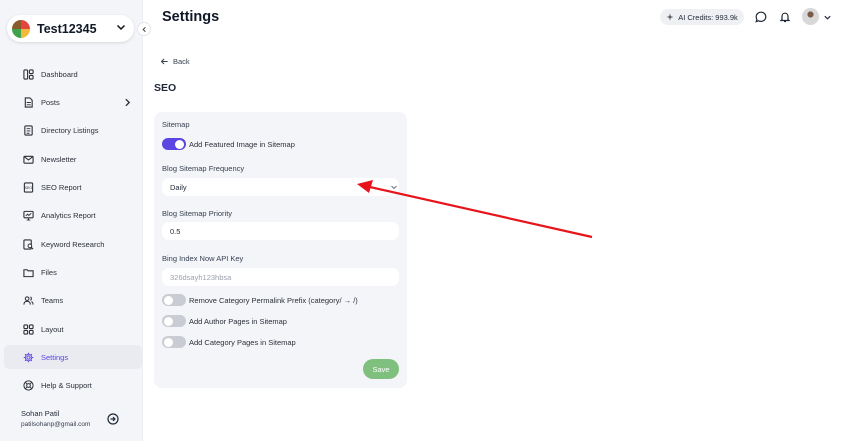 Image resolution: width=850 pixels, height=441 pixels. What do you see at coordinates (785, 17) in the screenshot?
I see `bell-icon` at bounding box center [785, 17].